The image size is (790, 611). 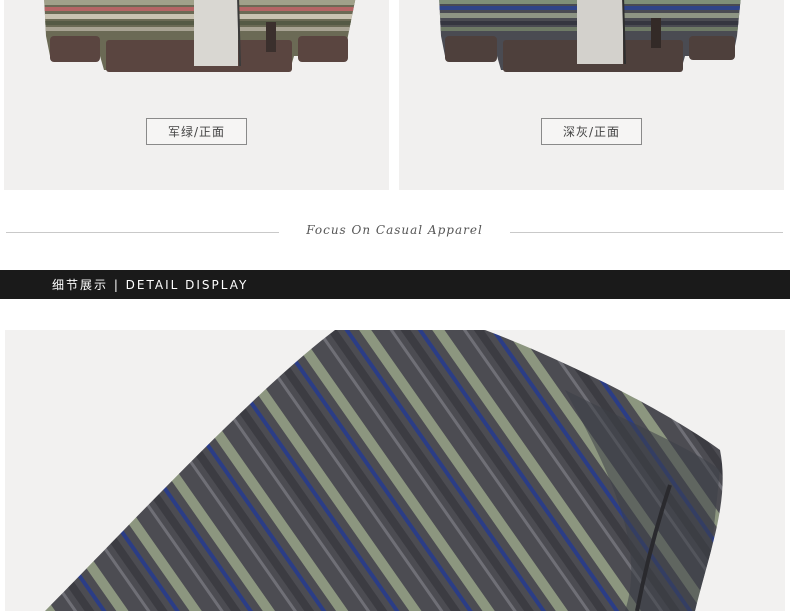 I want to click on color-label: 军绿/正面, so click(x=196, y=131).